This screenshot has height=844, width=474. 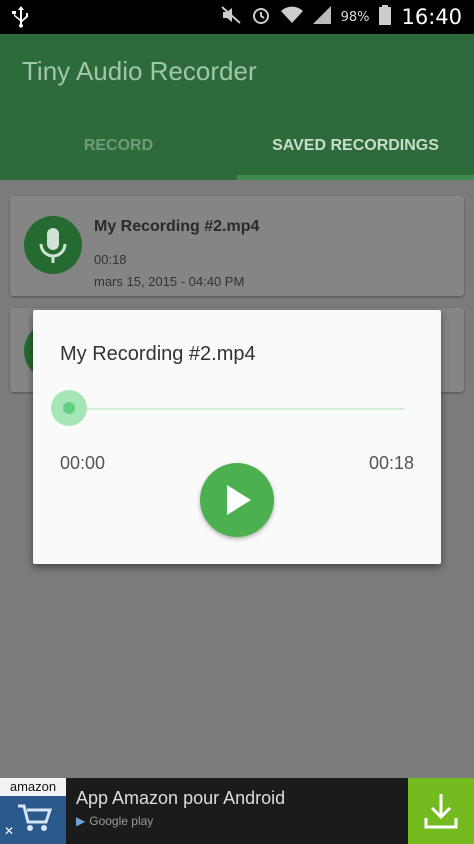 I want to click on ad-subtitle-text: Google play, so click(x=121, y=821).